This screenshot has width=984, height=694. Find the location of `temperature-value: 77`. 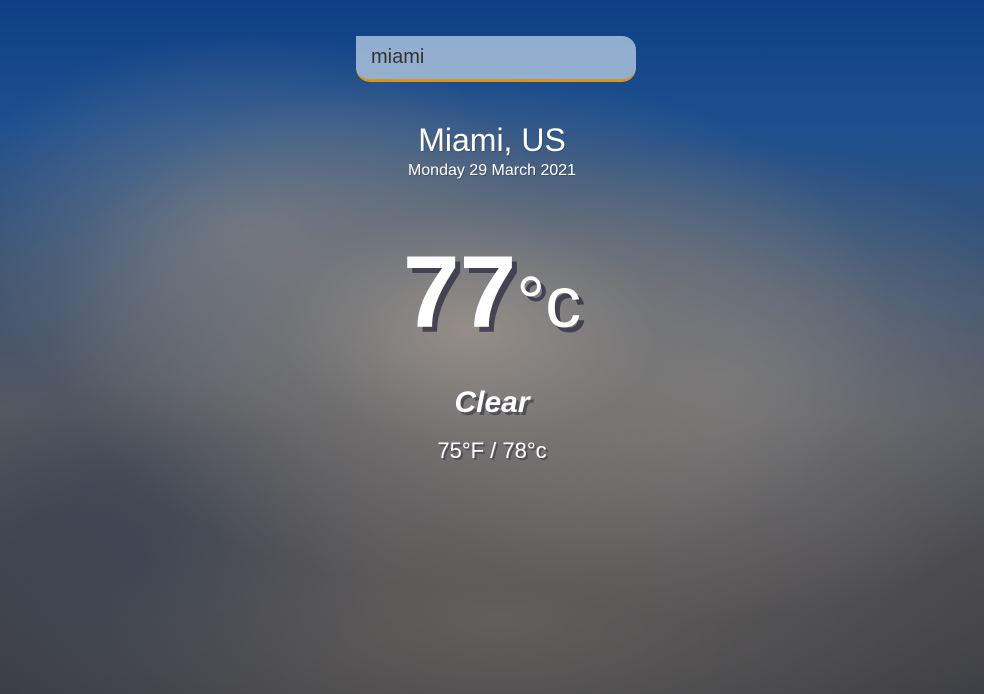

temperature-value: 77 is located at coordinates (459, 292).